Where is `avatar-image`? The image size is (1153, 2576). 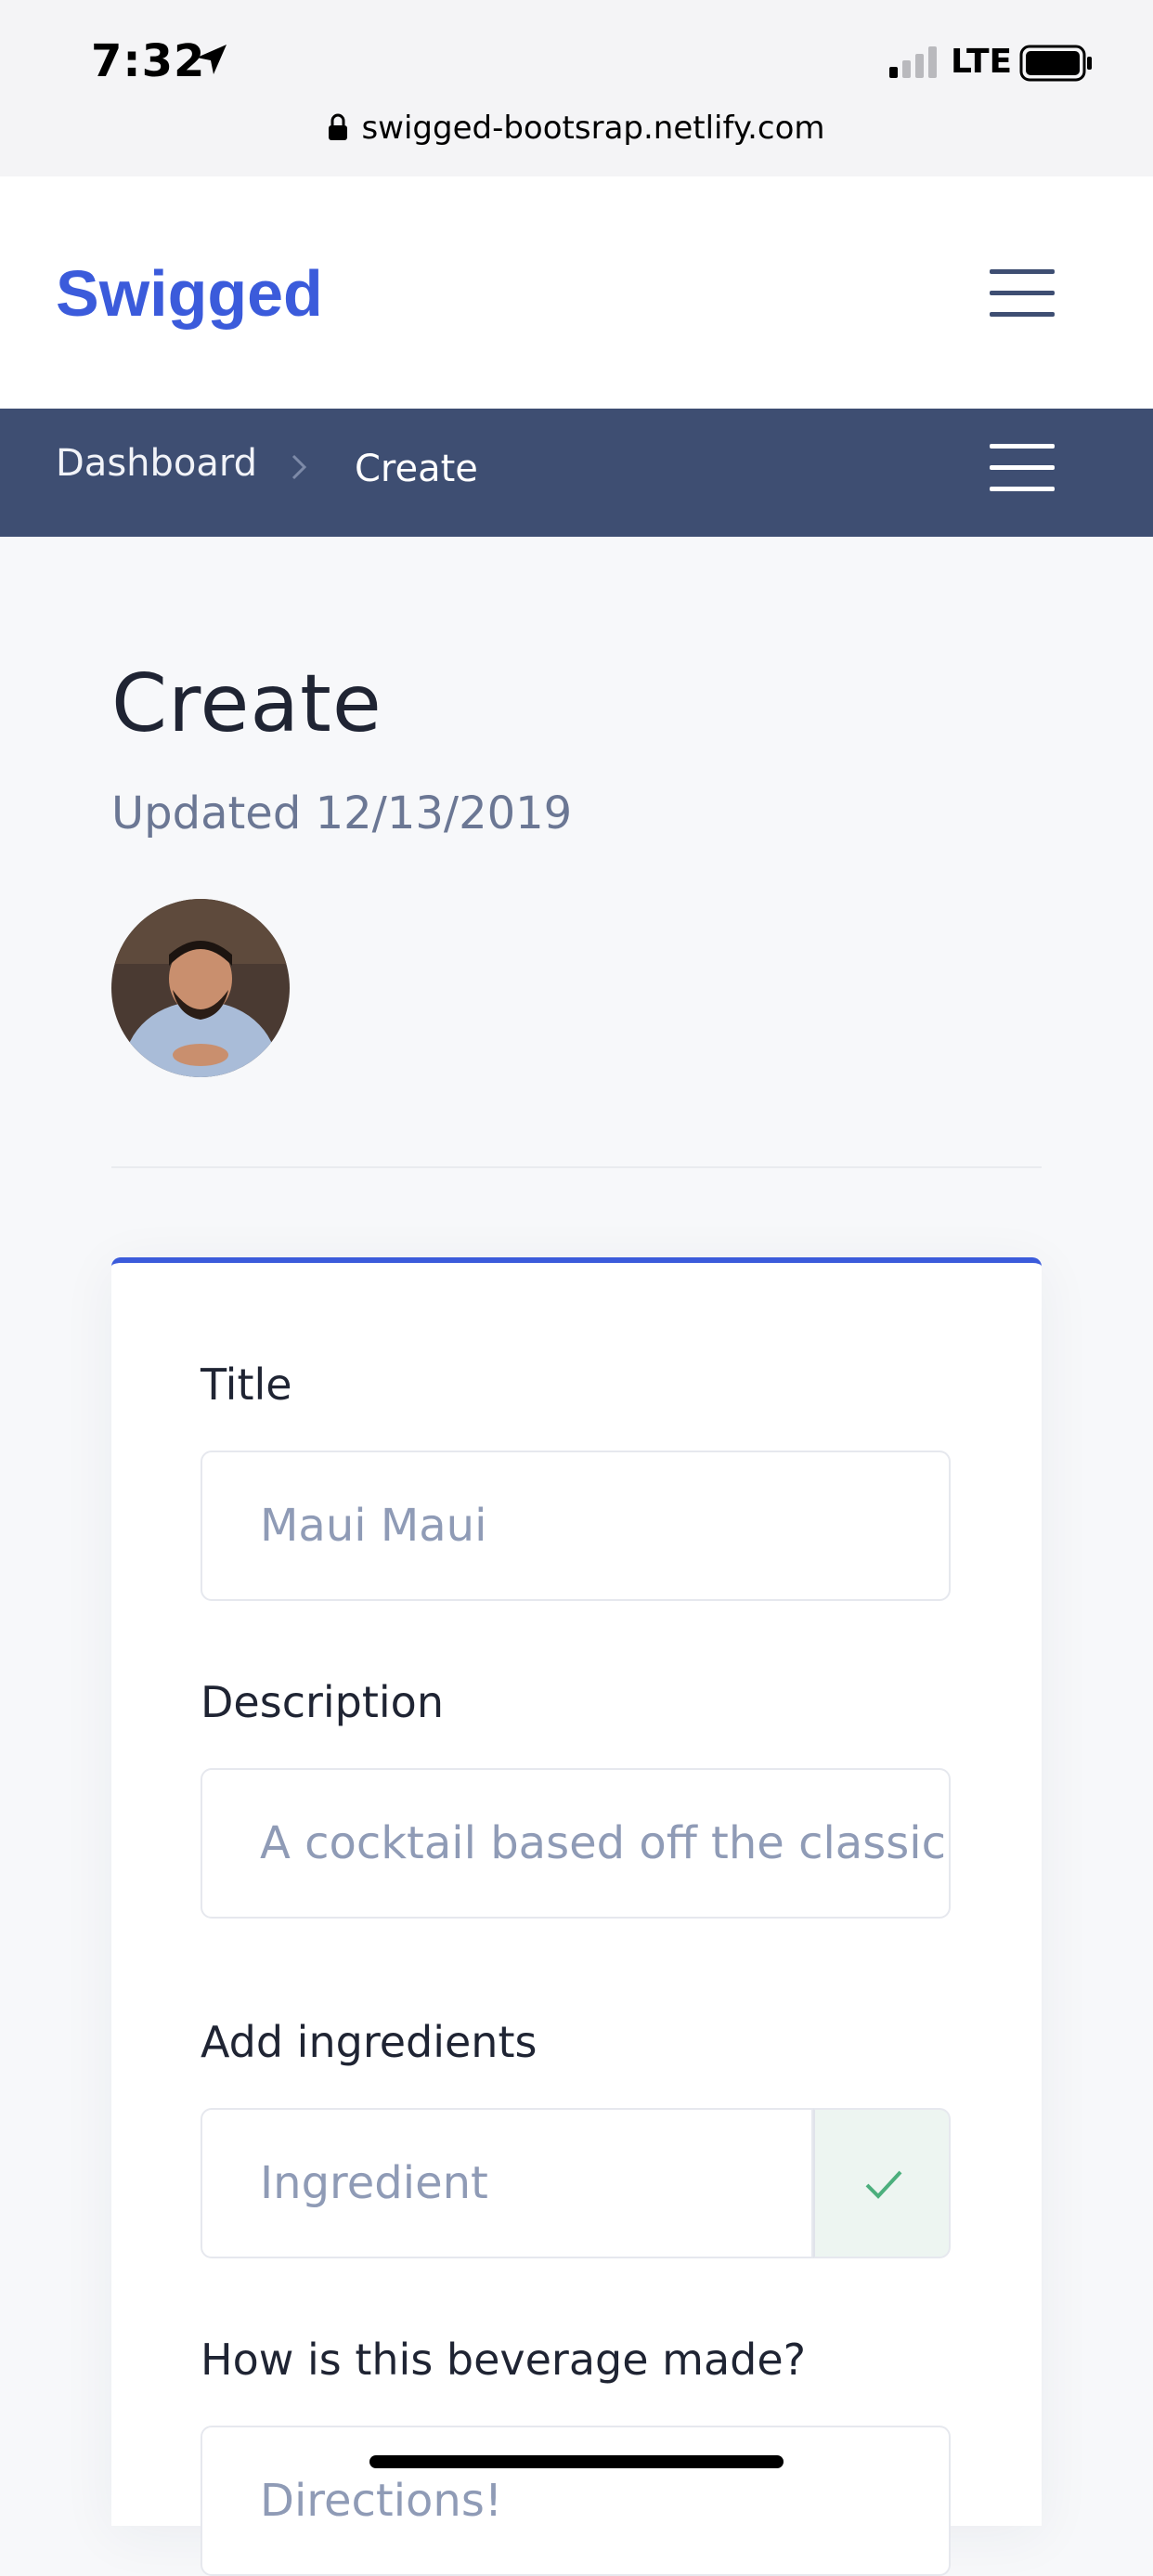
avatar-image is located at coordinates (200, 988).